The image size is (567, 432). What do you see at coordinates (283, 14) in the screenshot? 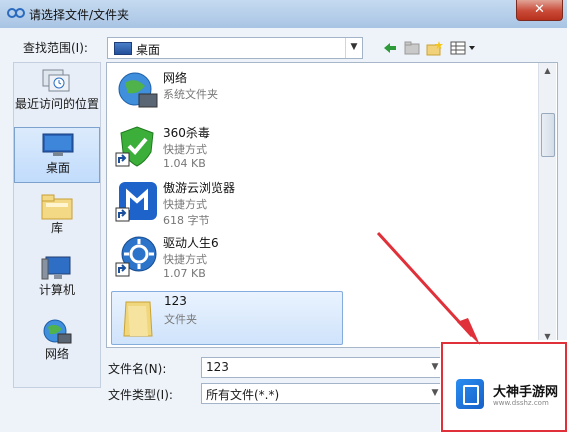
I see `title-bar: 请选择文件/文件夹 ✕` at bounding box center [283, 14].